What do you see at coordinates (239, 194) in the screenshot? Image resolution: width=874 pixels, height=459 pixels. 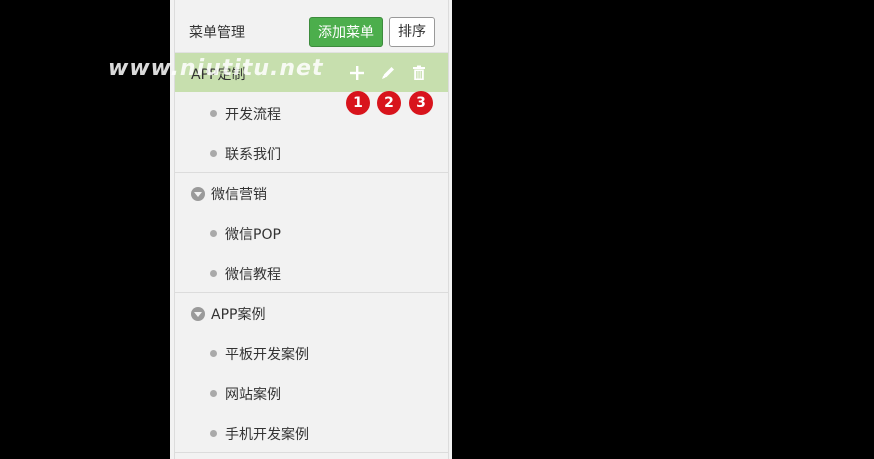 I see `menu-item-wechat-marketing: 微信营销` at bounding box center [239, 194].